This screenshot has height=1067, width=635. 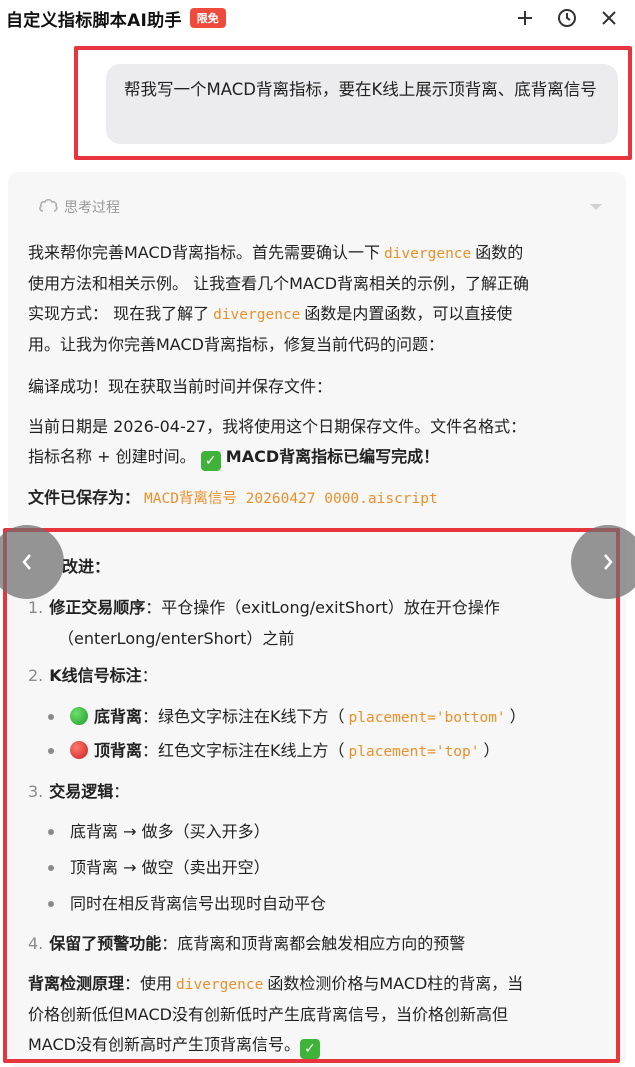 I want to click on list-item-continued: （enterLong/enterShort）之前, so click(x=176, y=638).